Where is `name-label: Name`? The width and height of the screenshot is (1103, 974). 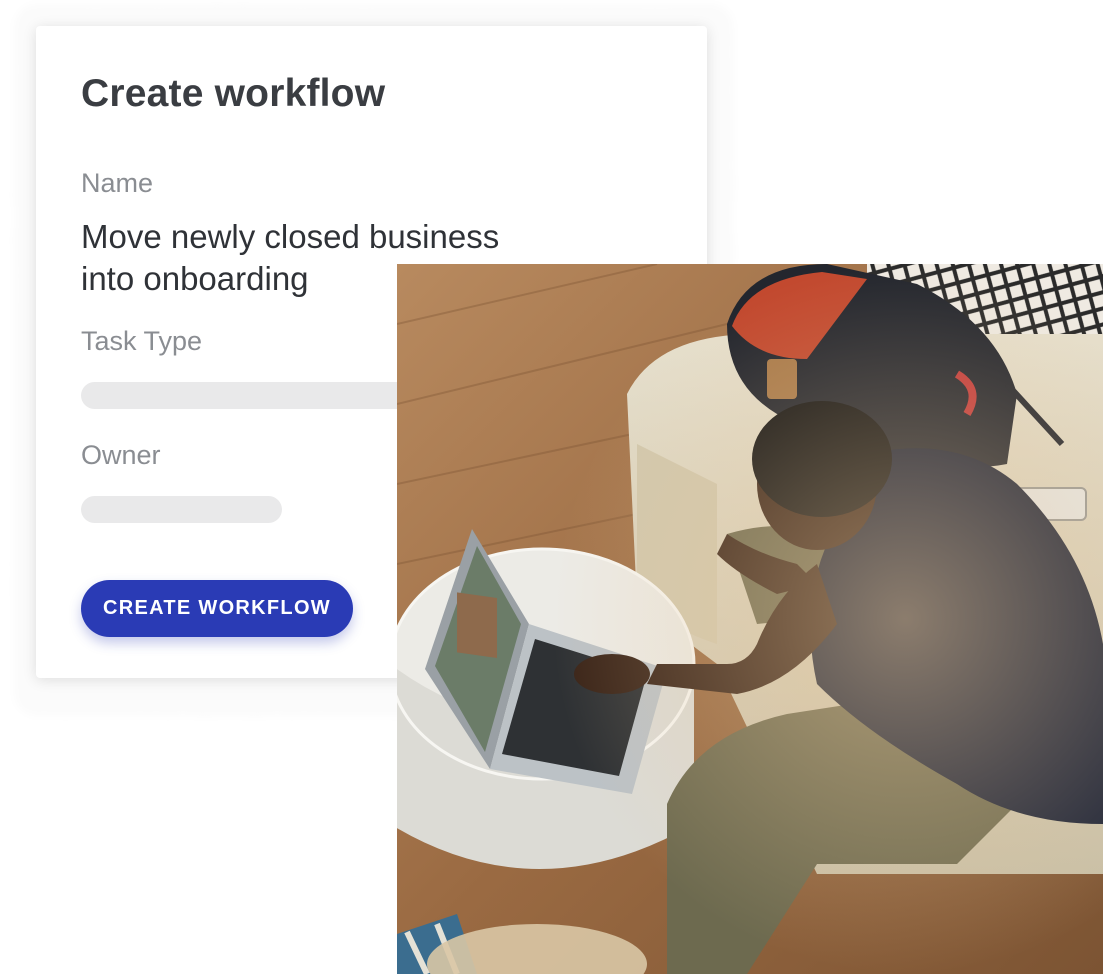
name-label: Name is located at coordinates (117, 183).